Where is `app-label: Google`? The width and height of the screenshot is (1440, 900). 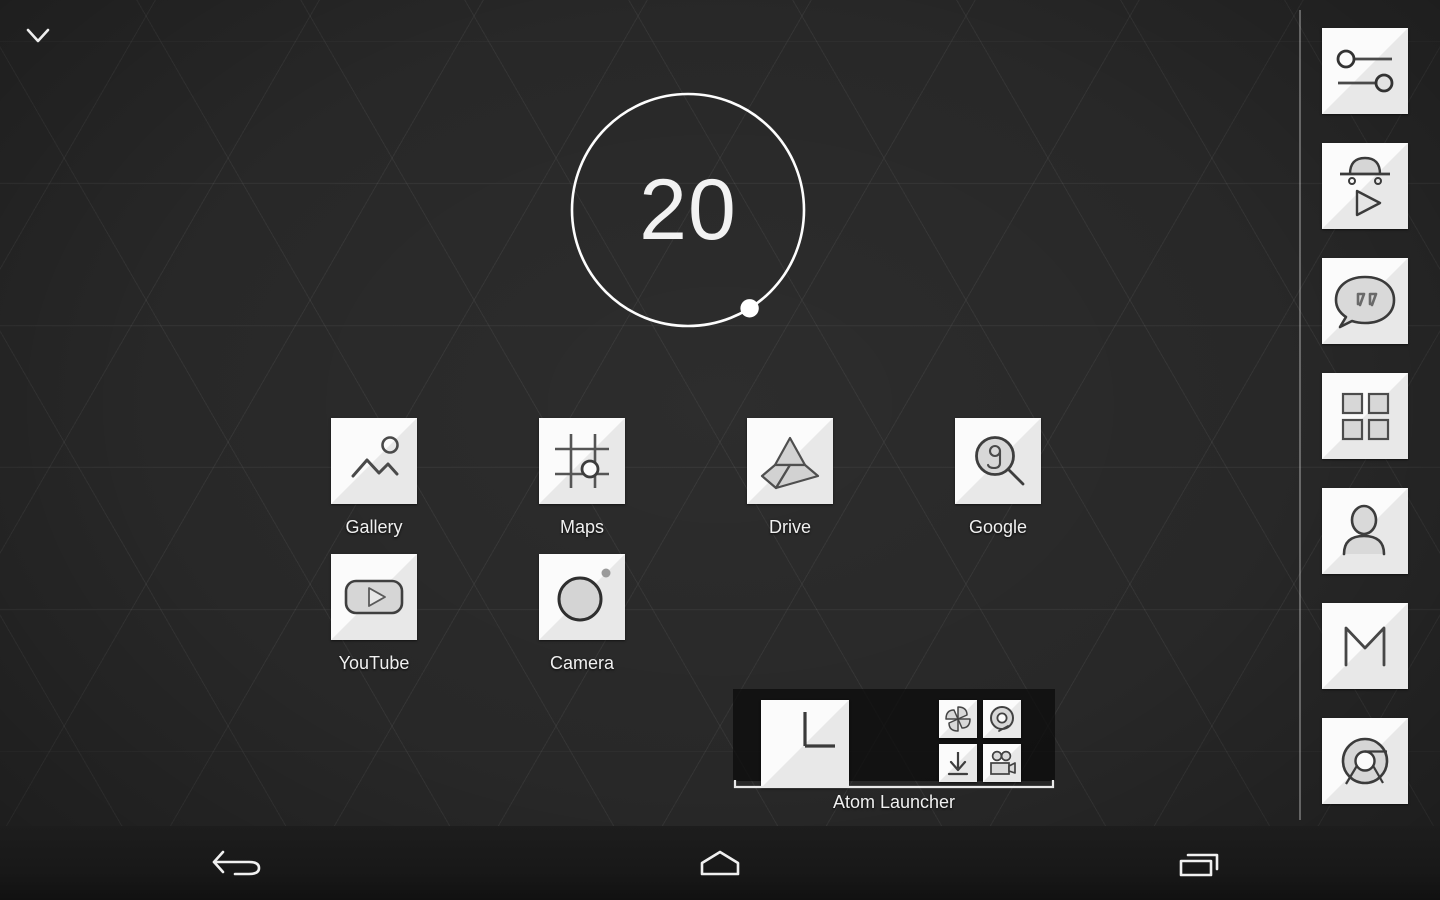 app-label: Google is located at coordinates (998, 527).